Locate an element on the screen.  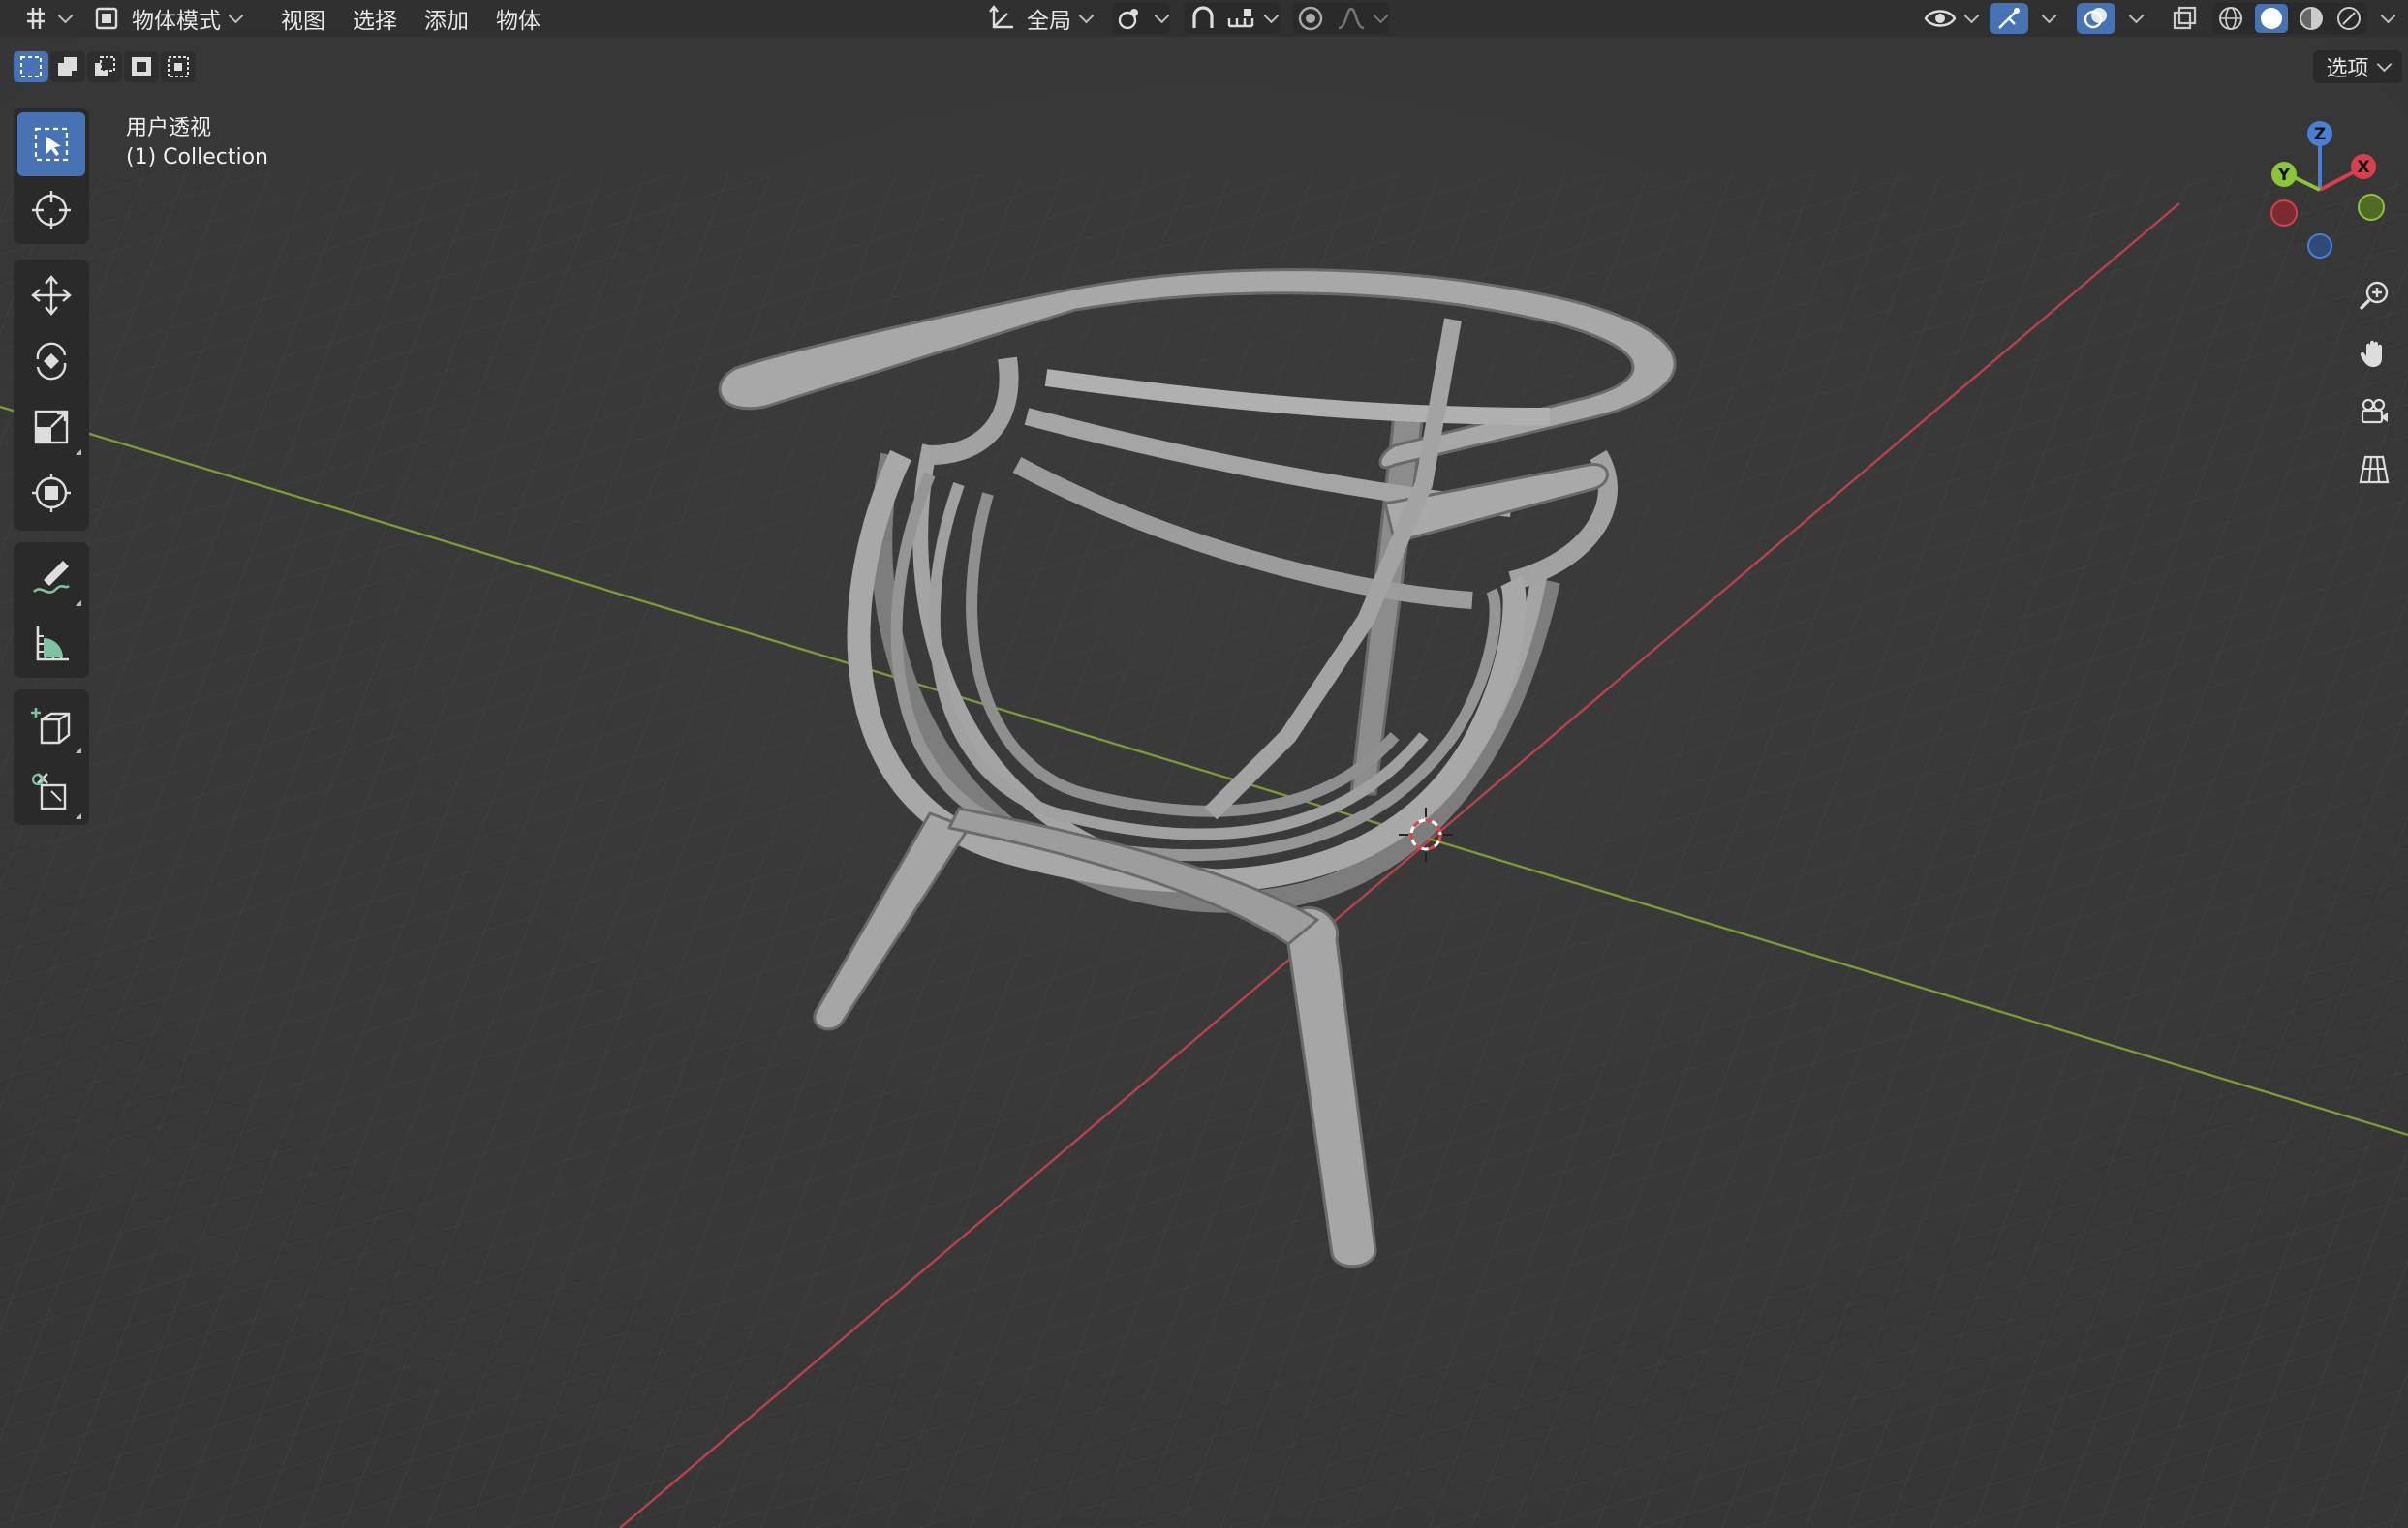
add-object-icon is located at coordinates (49, 791).